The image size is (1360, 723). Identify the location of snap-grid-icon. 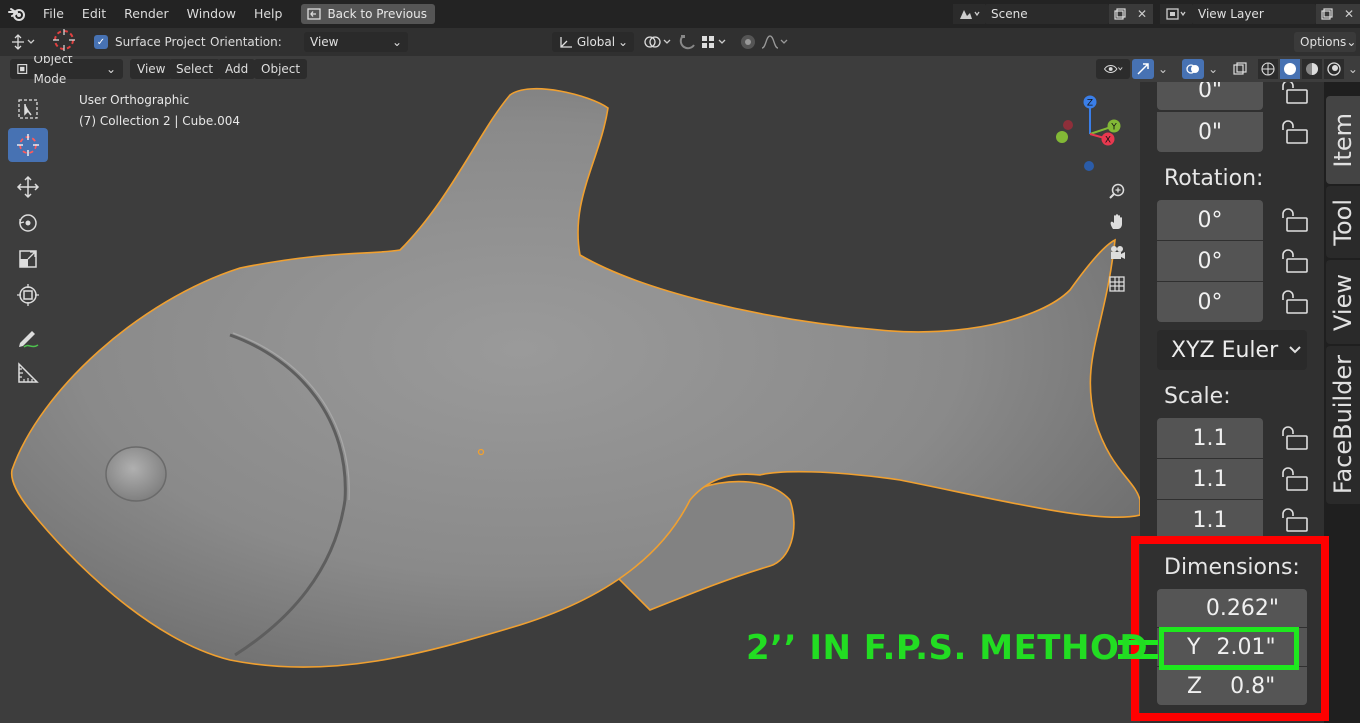
(714, 42).